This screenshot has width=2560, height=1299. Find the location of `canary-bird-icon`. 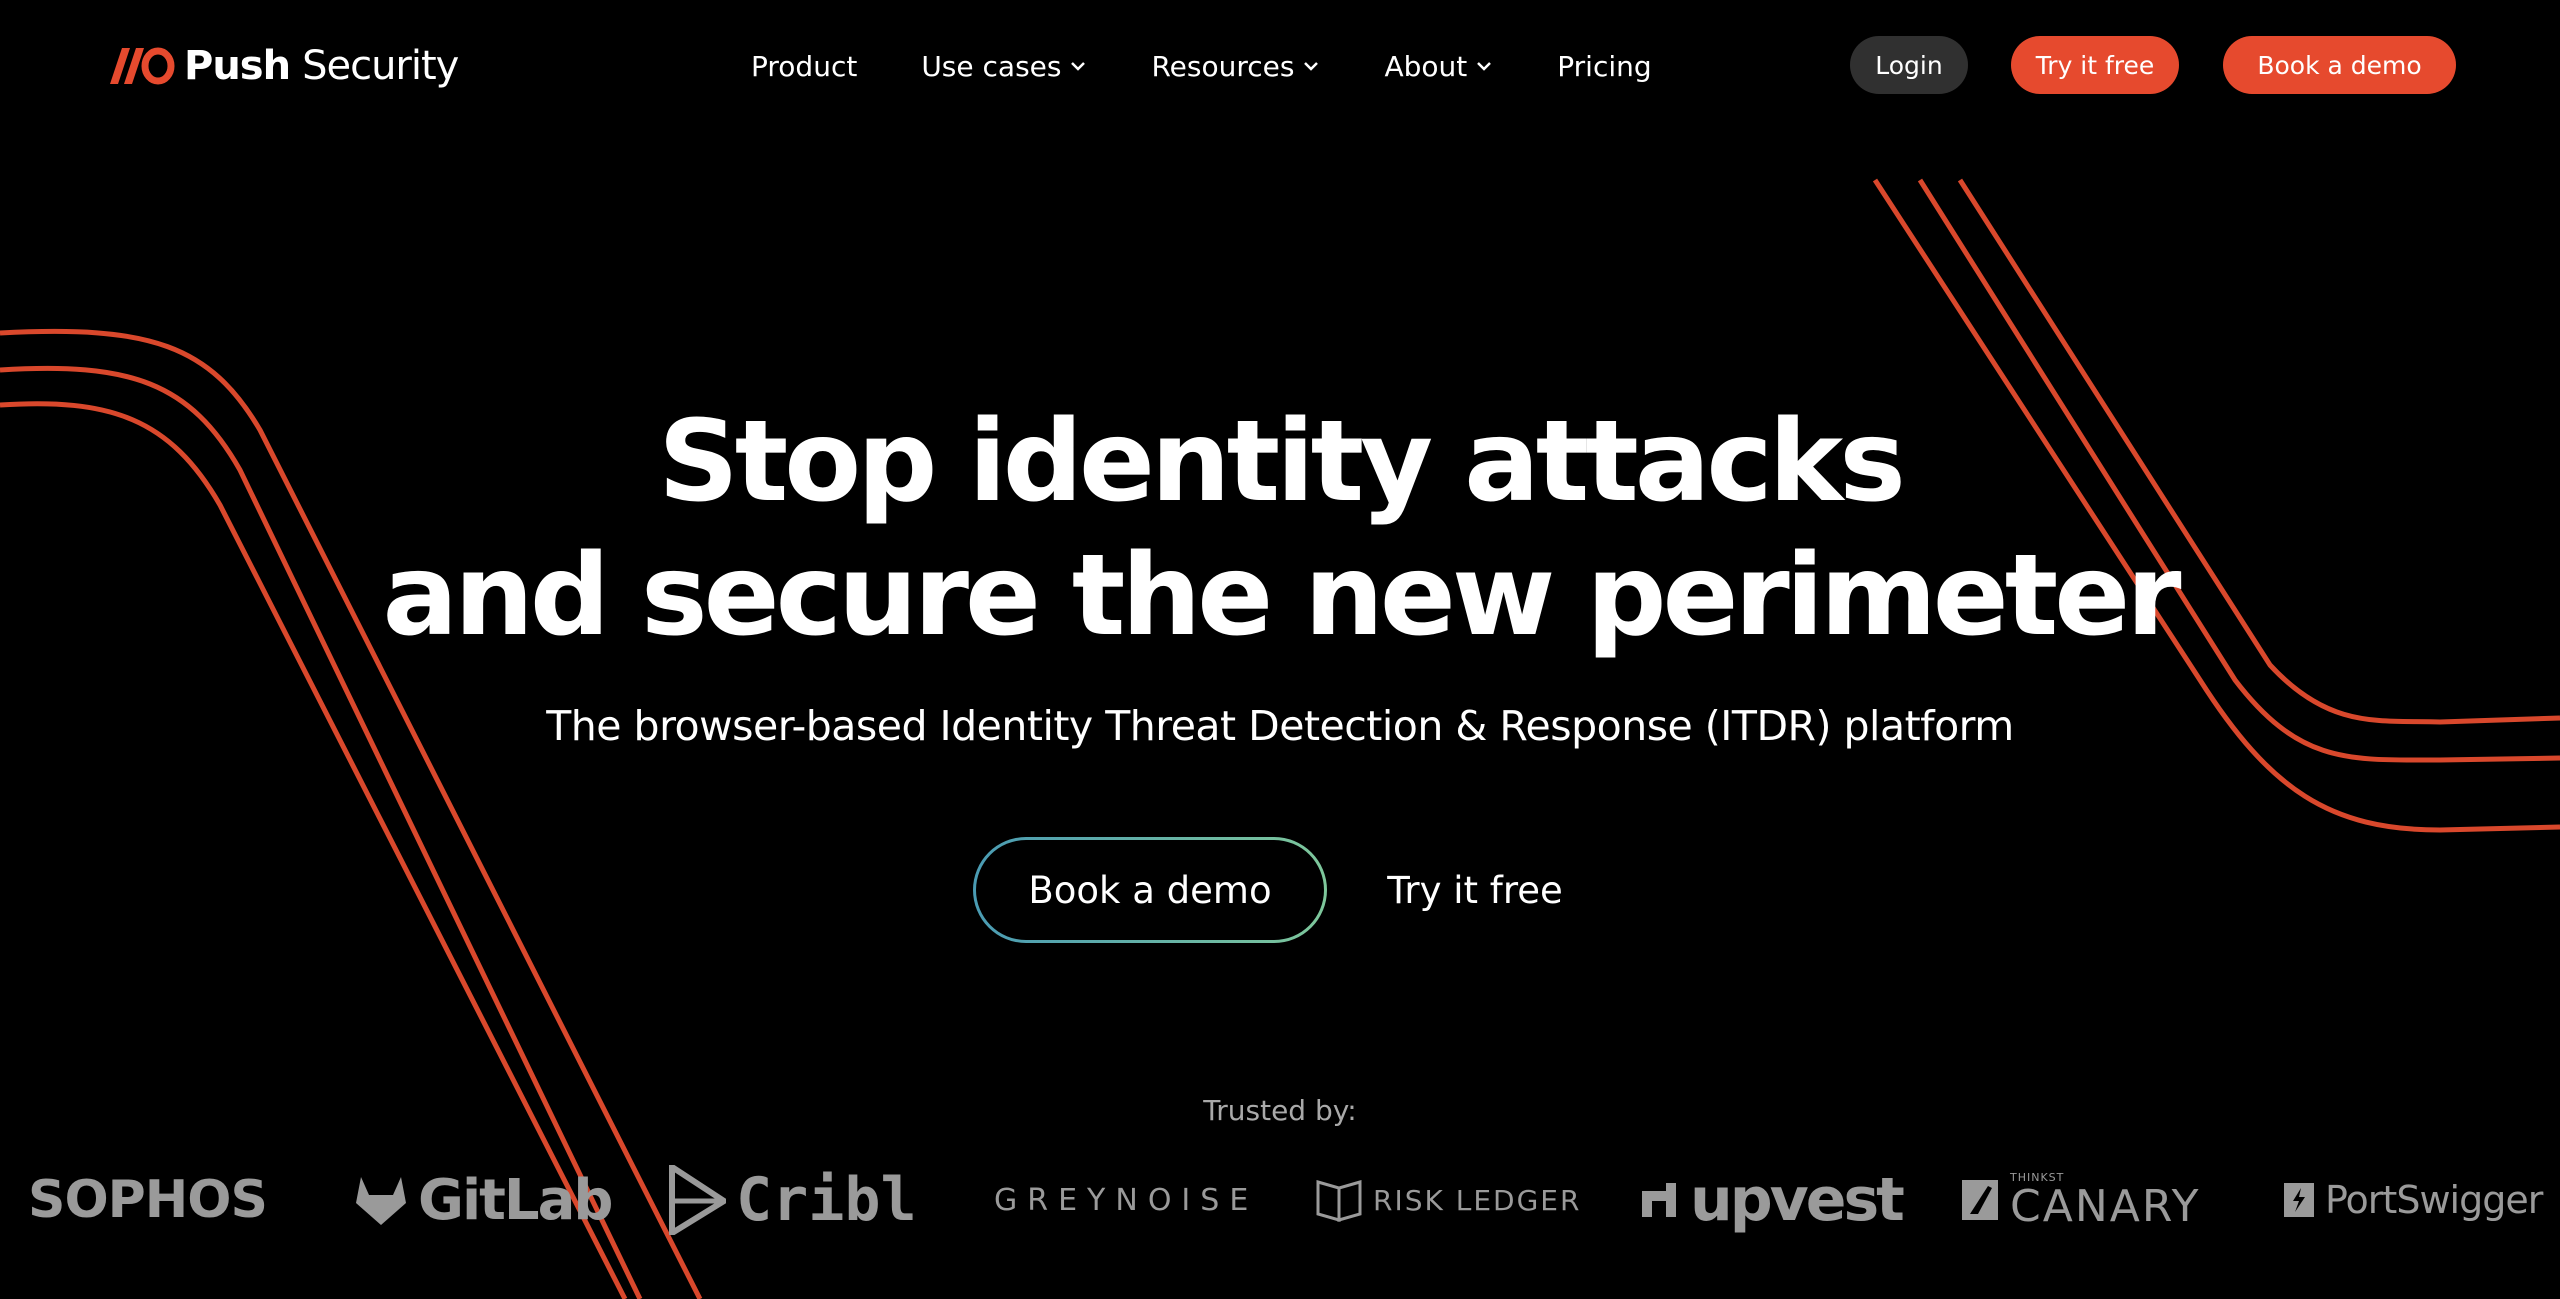

canary-bird-icon is located at coordinates (1980, 1200).